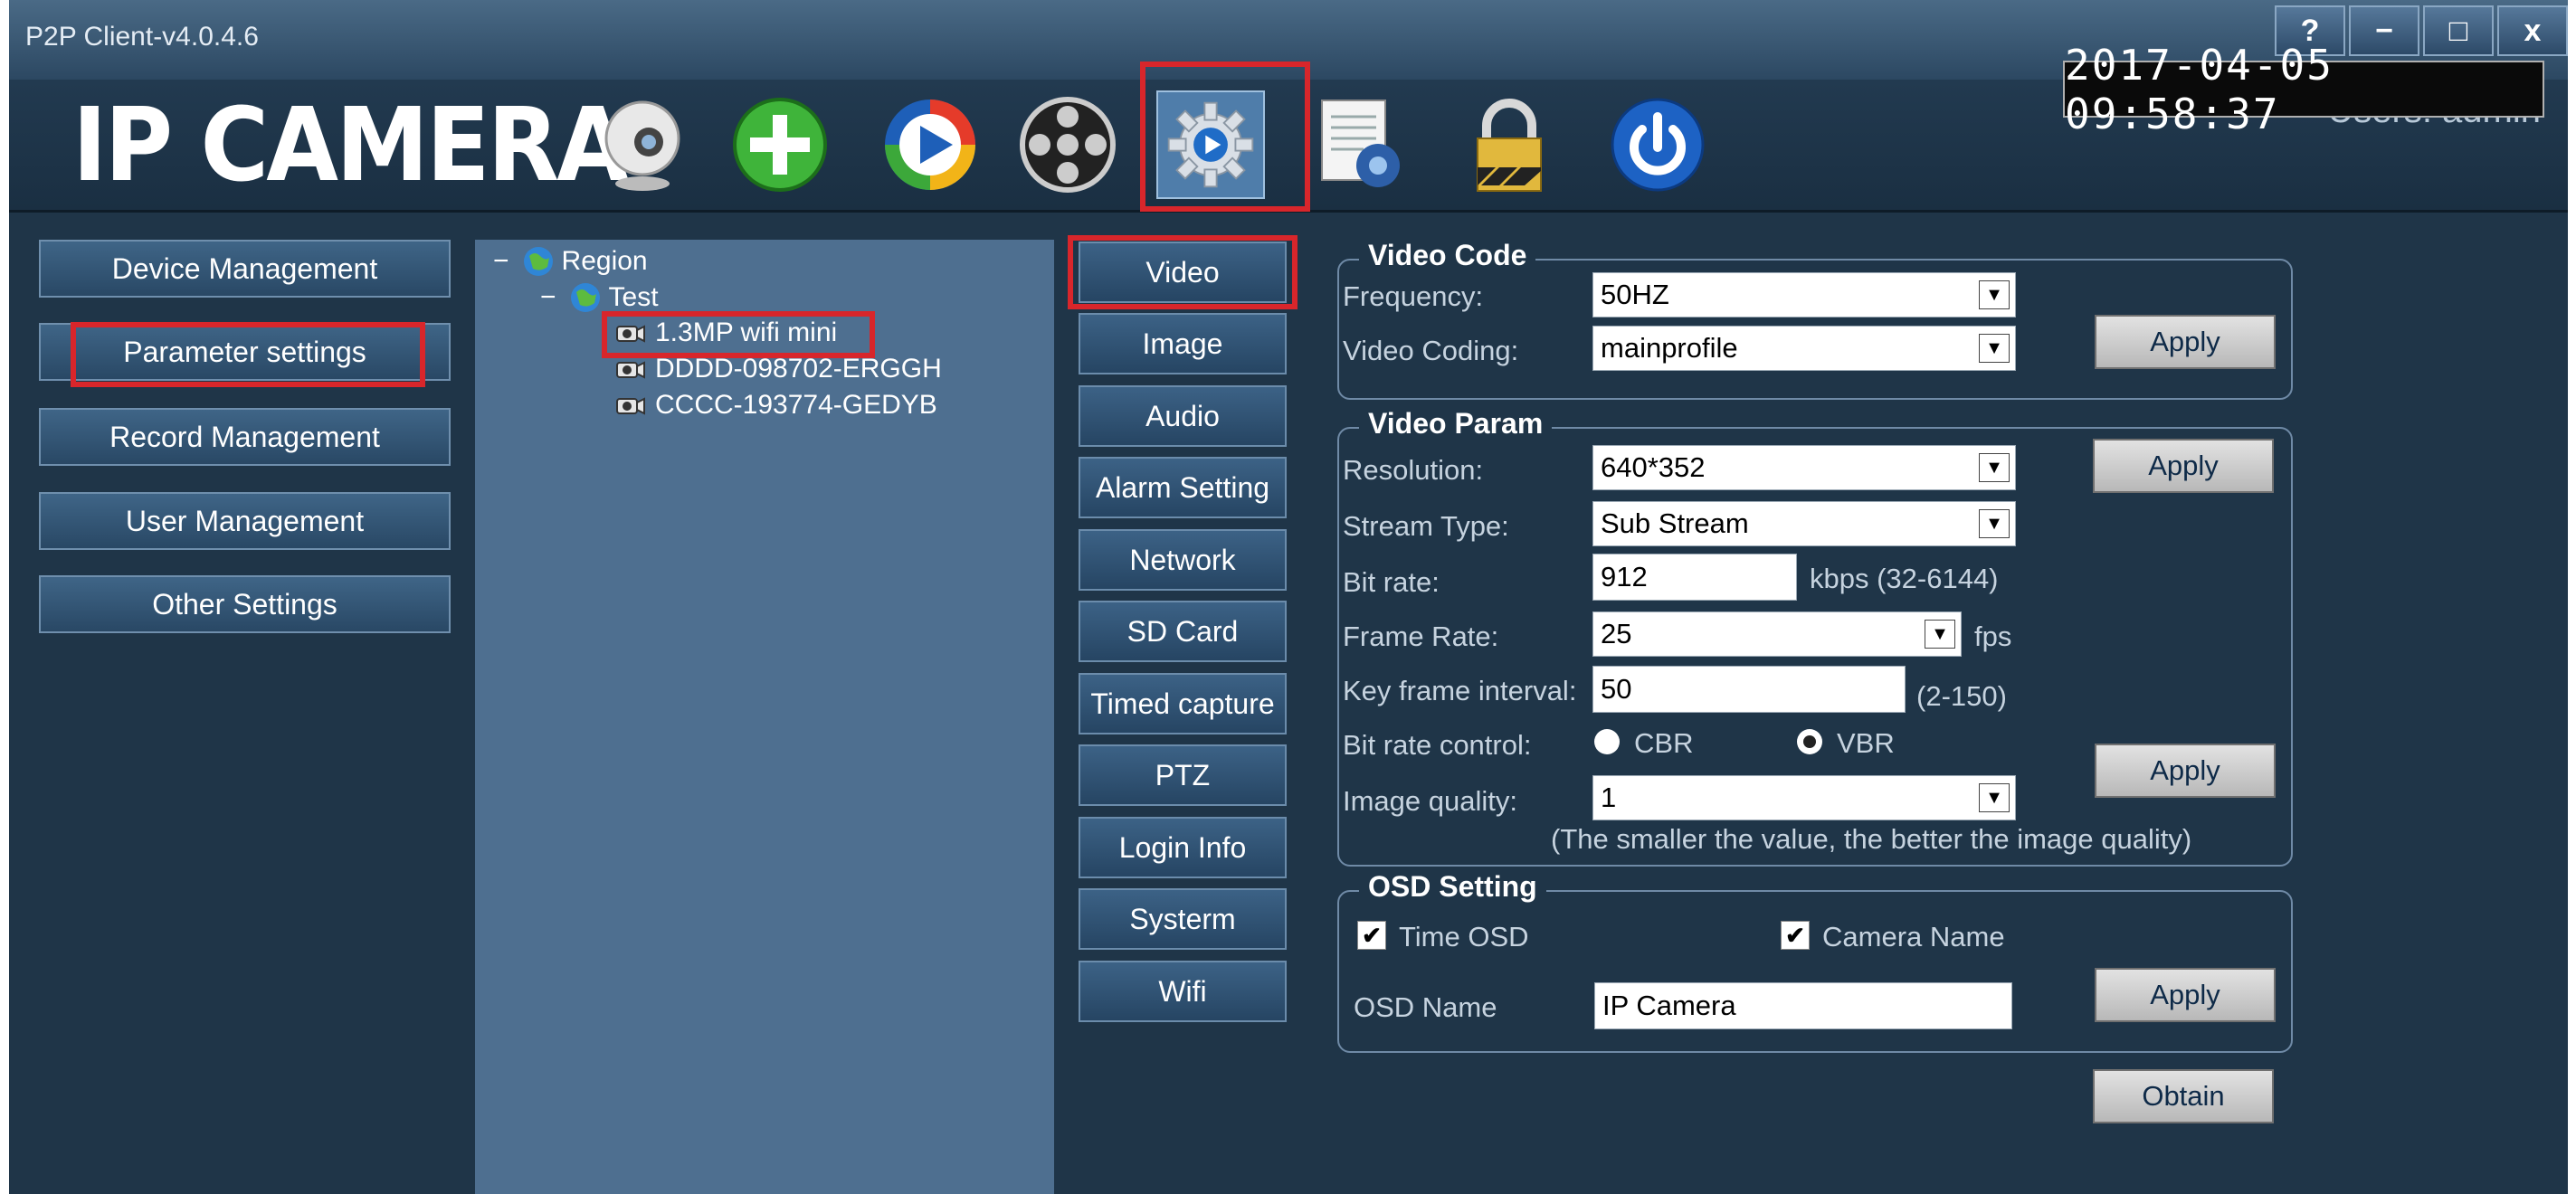  I want to click on tree-label-device-1: 1.3MP wifi mini, so click(746, 332).